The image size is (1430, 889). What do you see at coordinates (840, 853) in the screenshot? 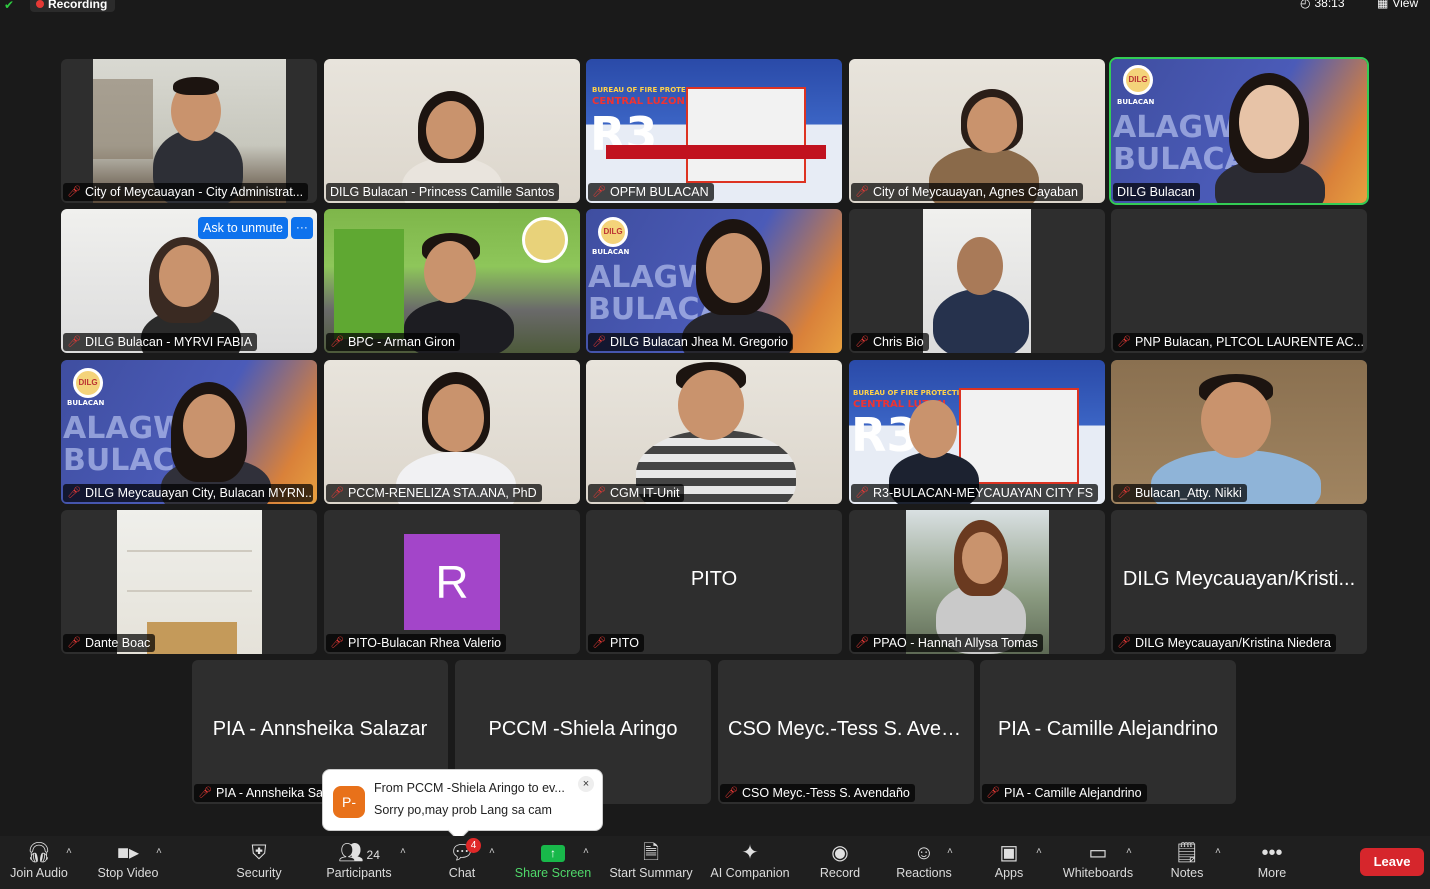
I see `record-icon: ◉` at bounding box center [840, 853].